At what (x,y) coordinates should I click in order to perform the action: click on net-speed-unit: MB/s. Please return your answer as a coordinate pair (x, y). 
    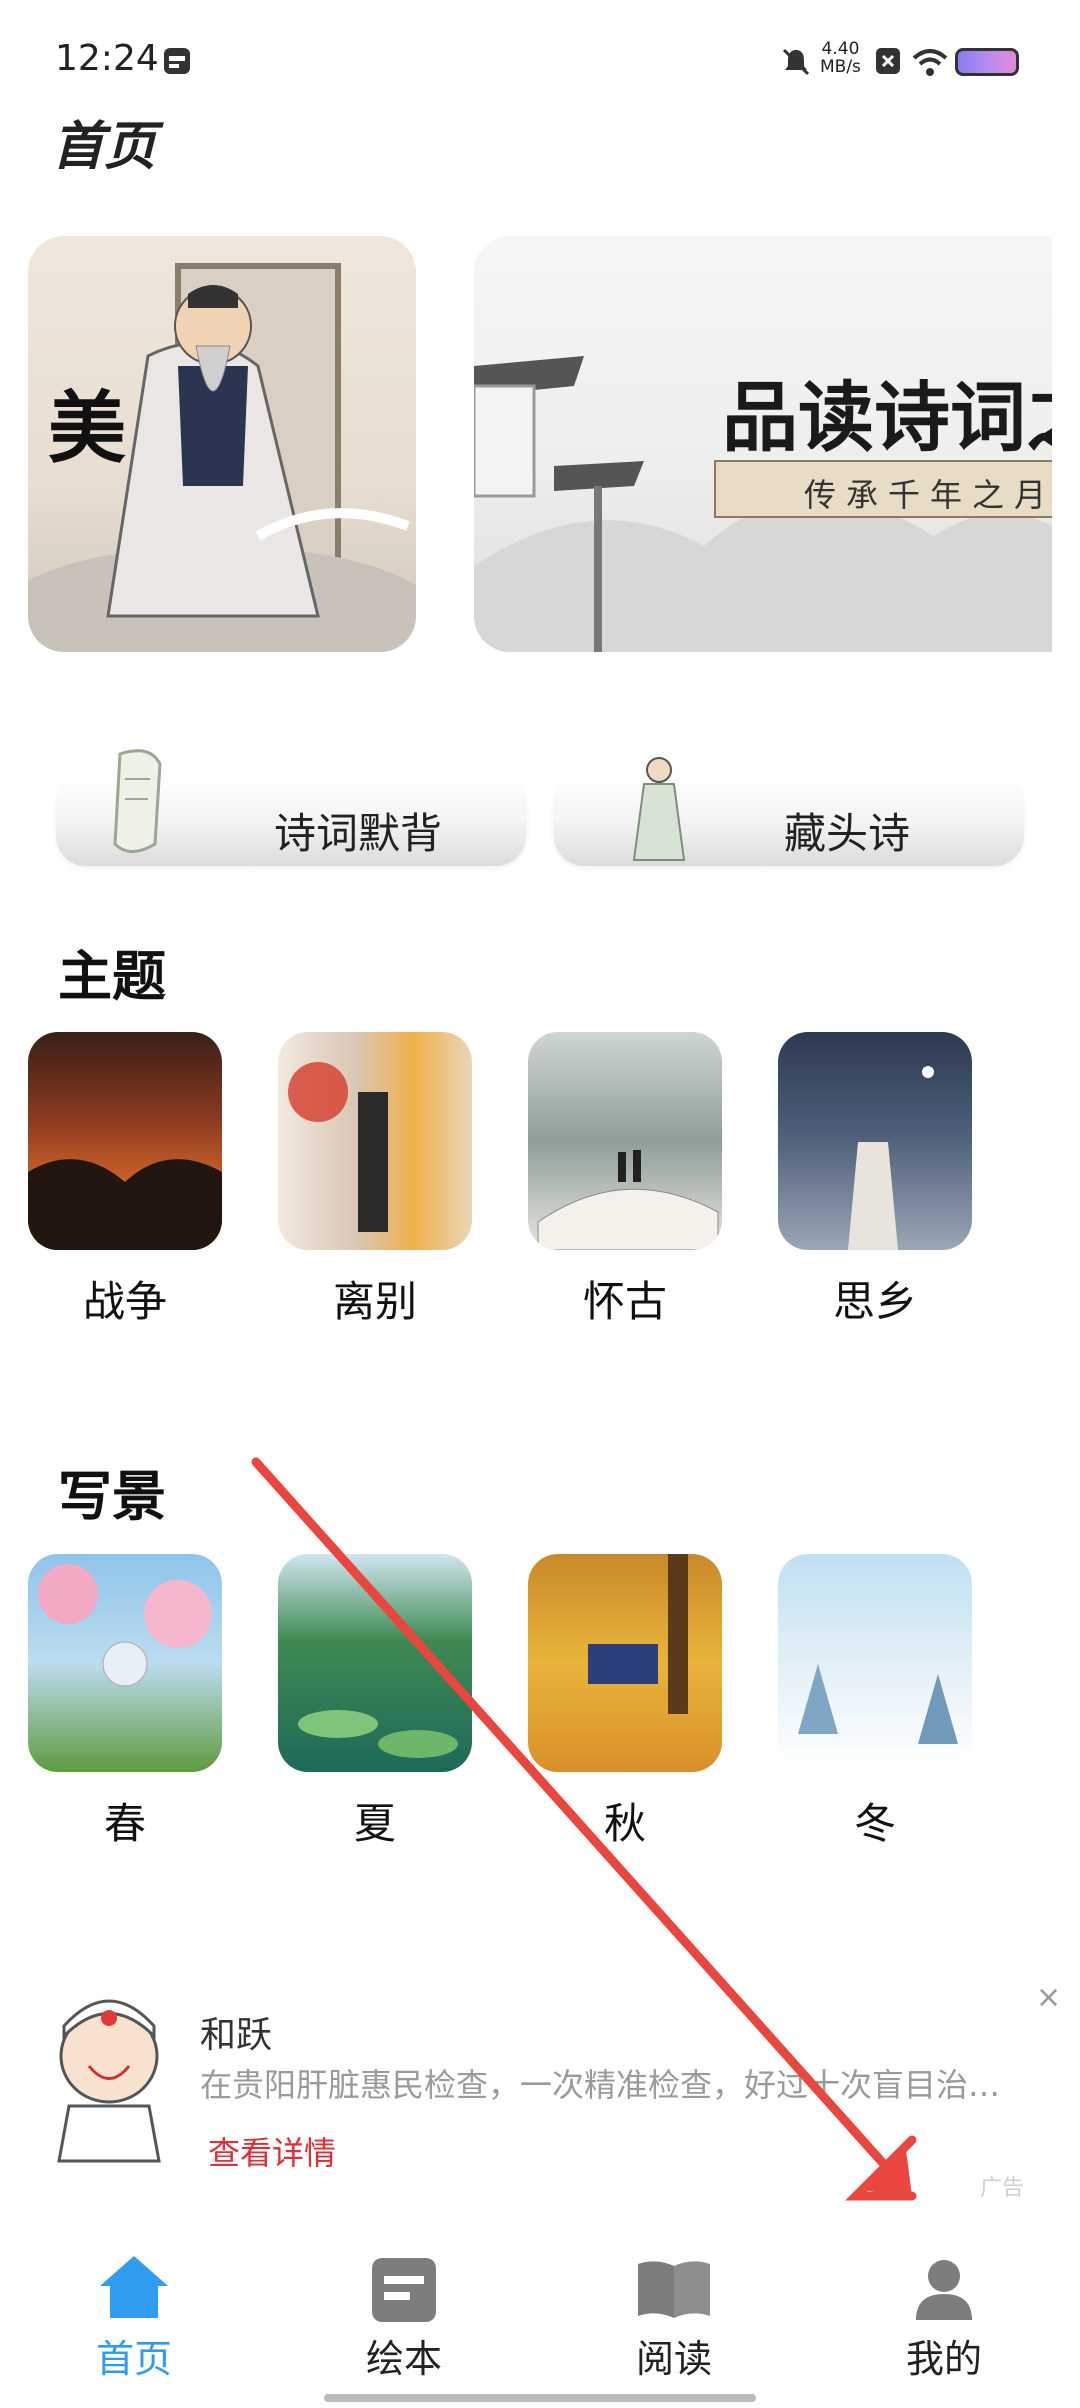
    Looking at the image, I should click on (840, 67).